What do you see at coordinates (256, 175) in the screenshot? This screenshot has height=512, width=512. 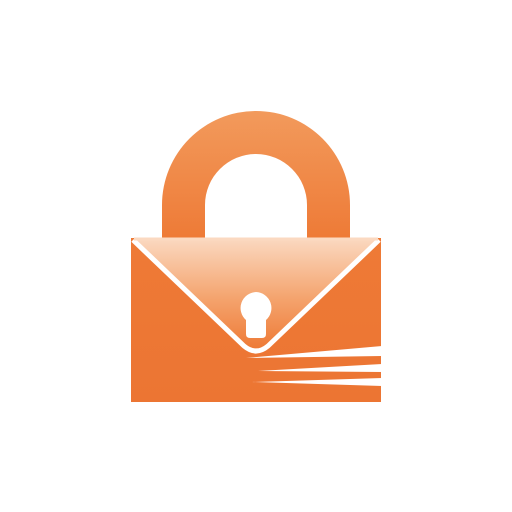 I see `lock-shackle` at bounding box center [256, 175].